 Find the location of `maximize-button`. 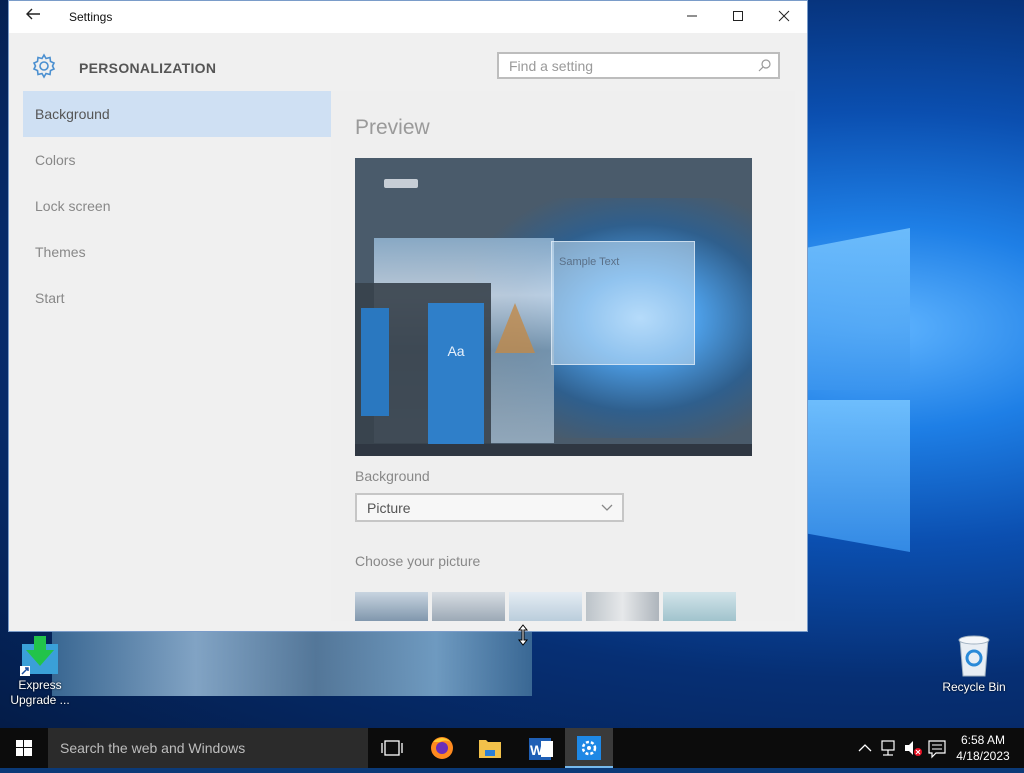

maximize-button is located at coordinates (738, 17).